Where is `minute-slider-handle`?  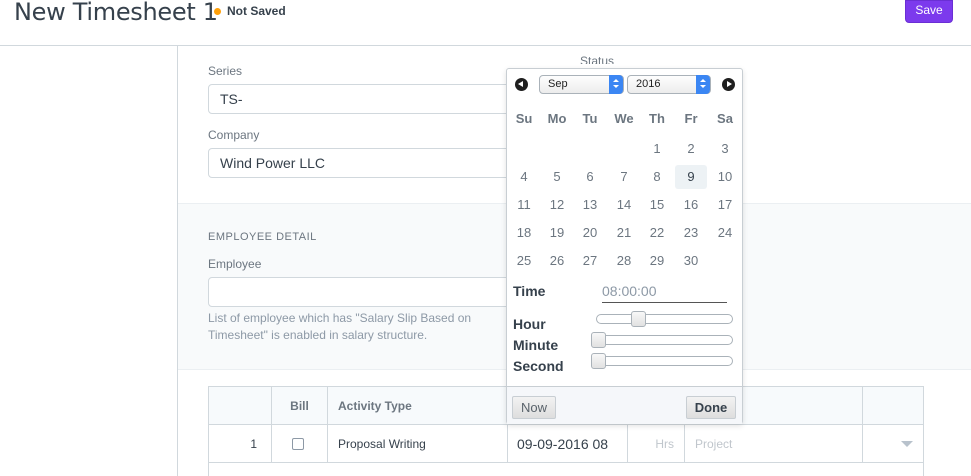
minute-slider-handle is located at coordinates (598, 340).